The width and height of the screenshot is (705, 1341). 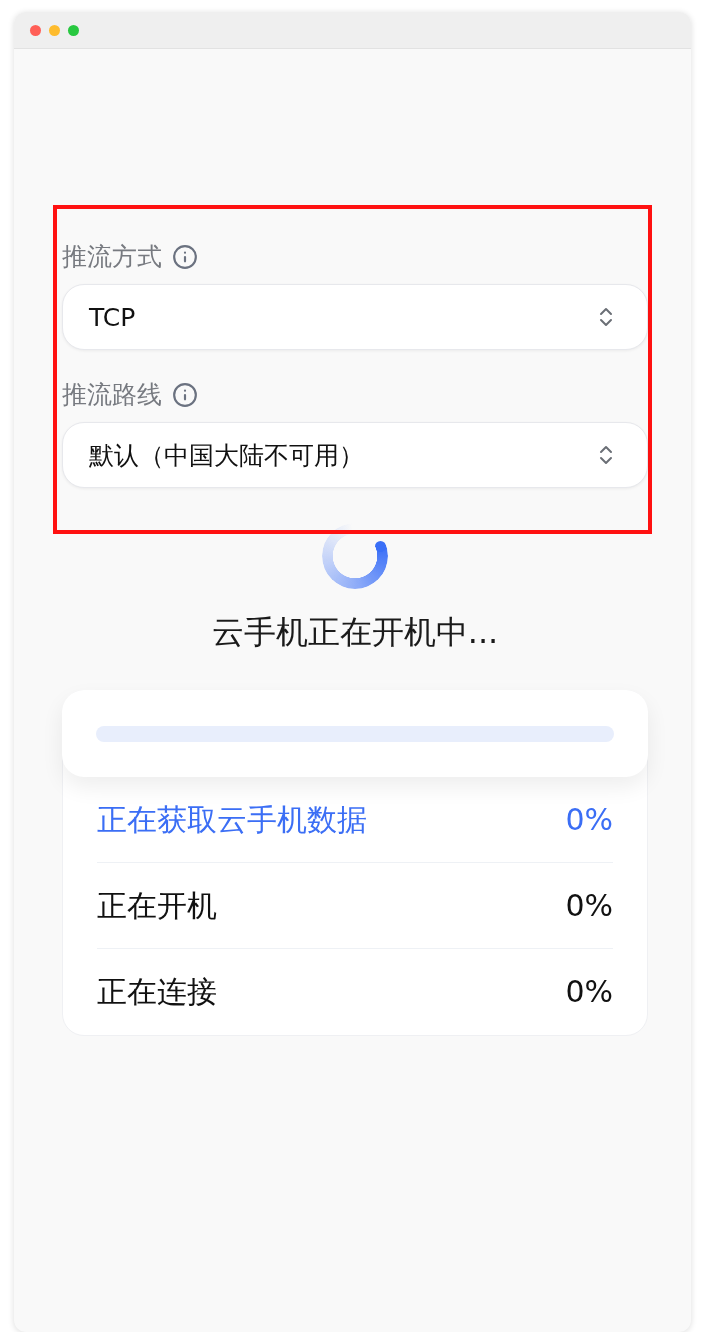 I want to click on dropdown-field: TCP, so click(x=355, y=317).